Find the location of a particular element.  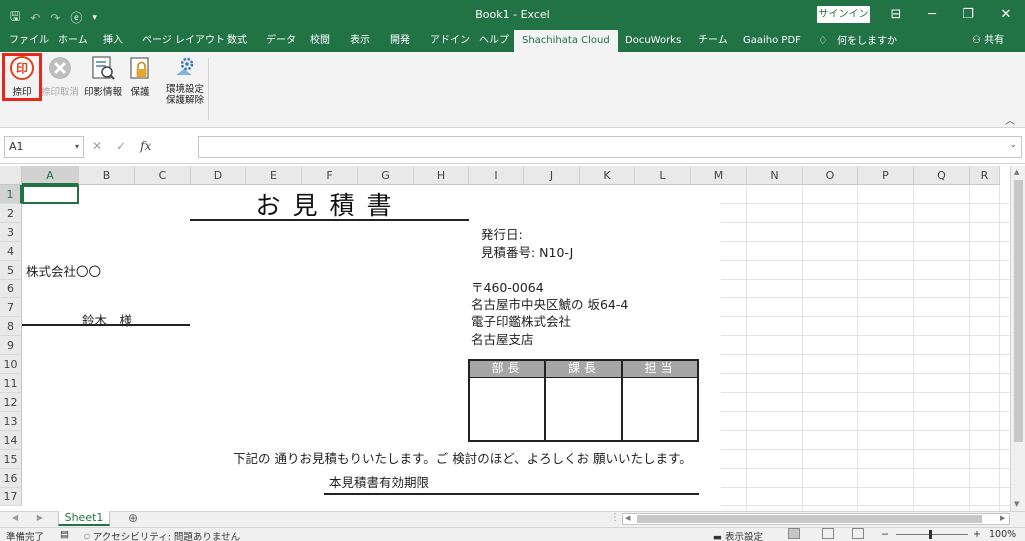

page-layout-view-icon is located at coordinates (828, 533).